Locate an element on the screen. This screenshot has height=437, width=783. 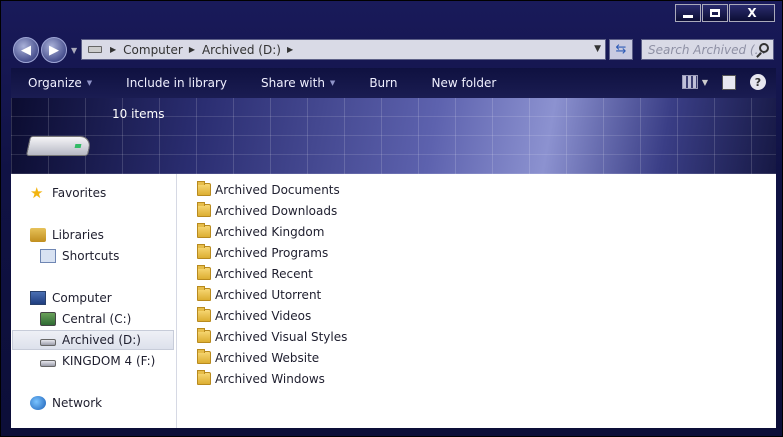
preview-pane-icon is located at coordinates (729, 82).